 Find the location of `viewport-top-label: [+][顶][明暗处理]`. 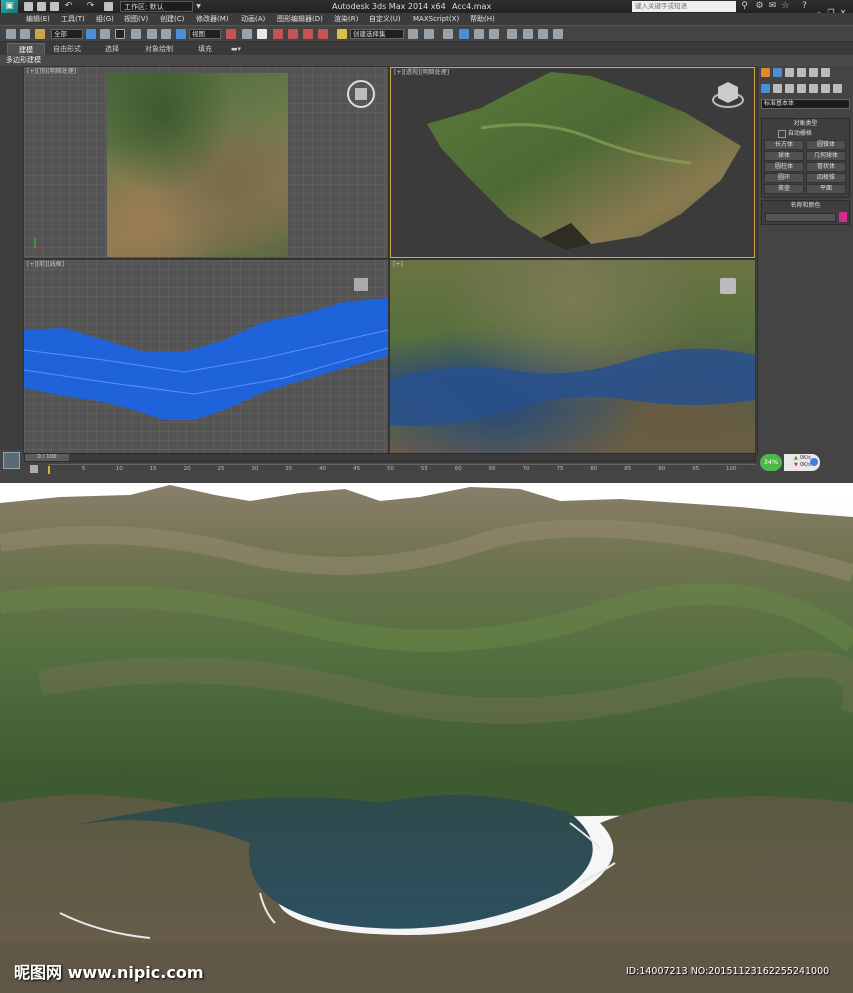

viewport-top-label: [+][顶][明暗处理] is located at coordinates (51, 72).